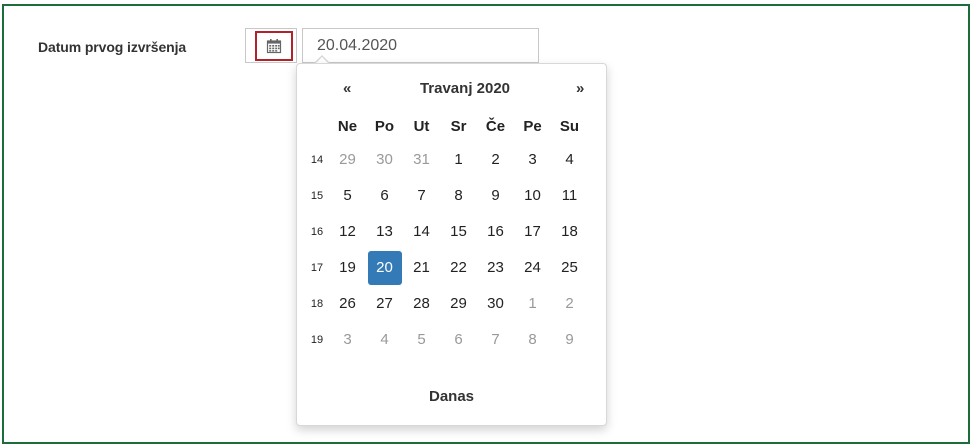  What do you see at coordinates (532, 126) in the screenshot?
I see `weekday-label: Pe` at bounding box center [532, 126].